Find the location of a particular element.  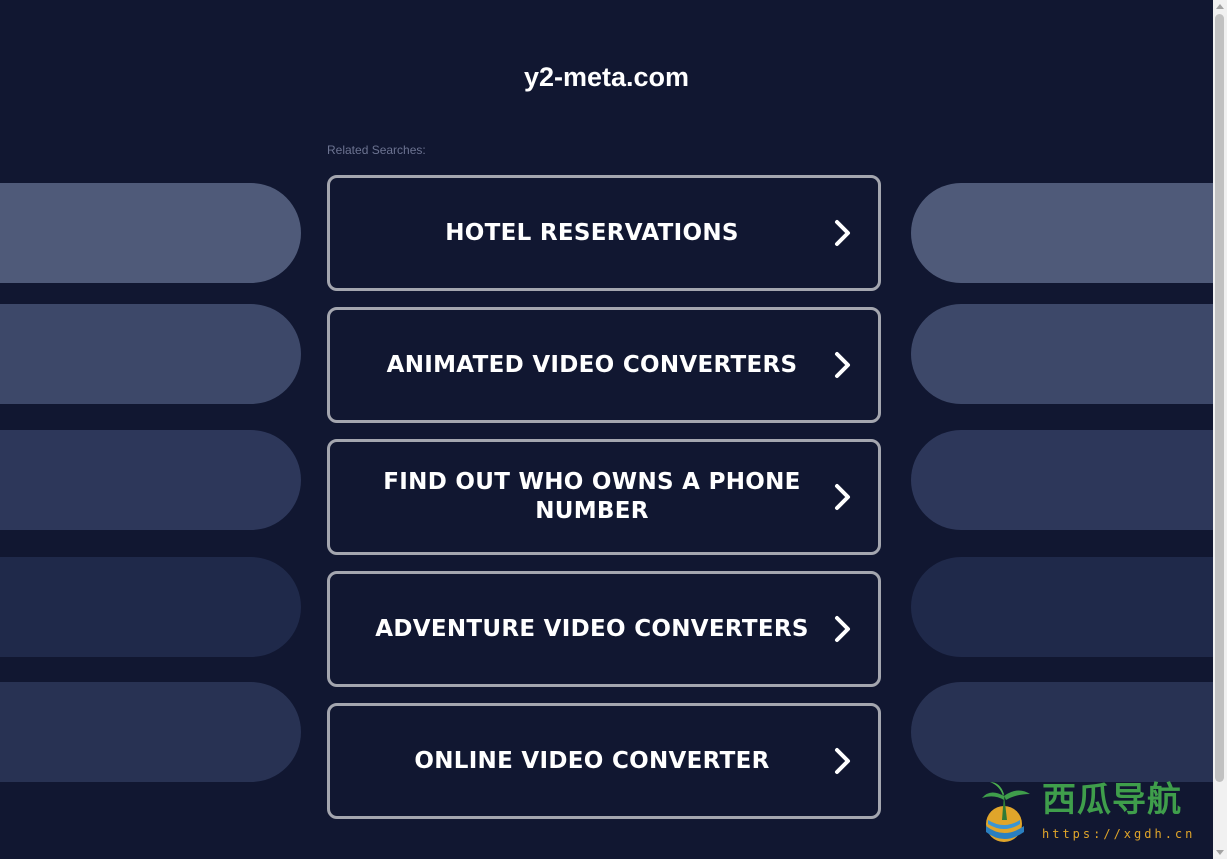

scroll-up-arrow-icon is located at coordinates (1220, 6).